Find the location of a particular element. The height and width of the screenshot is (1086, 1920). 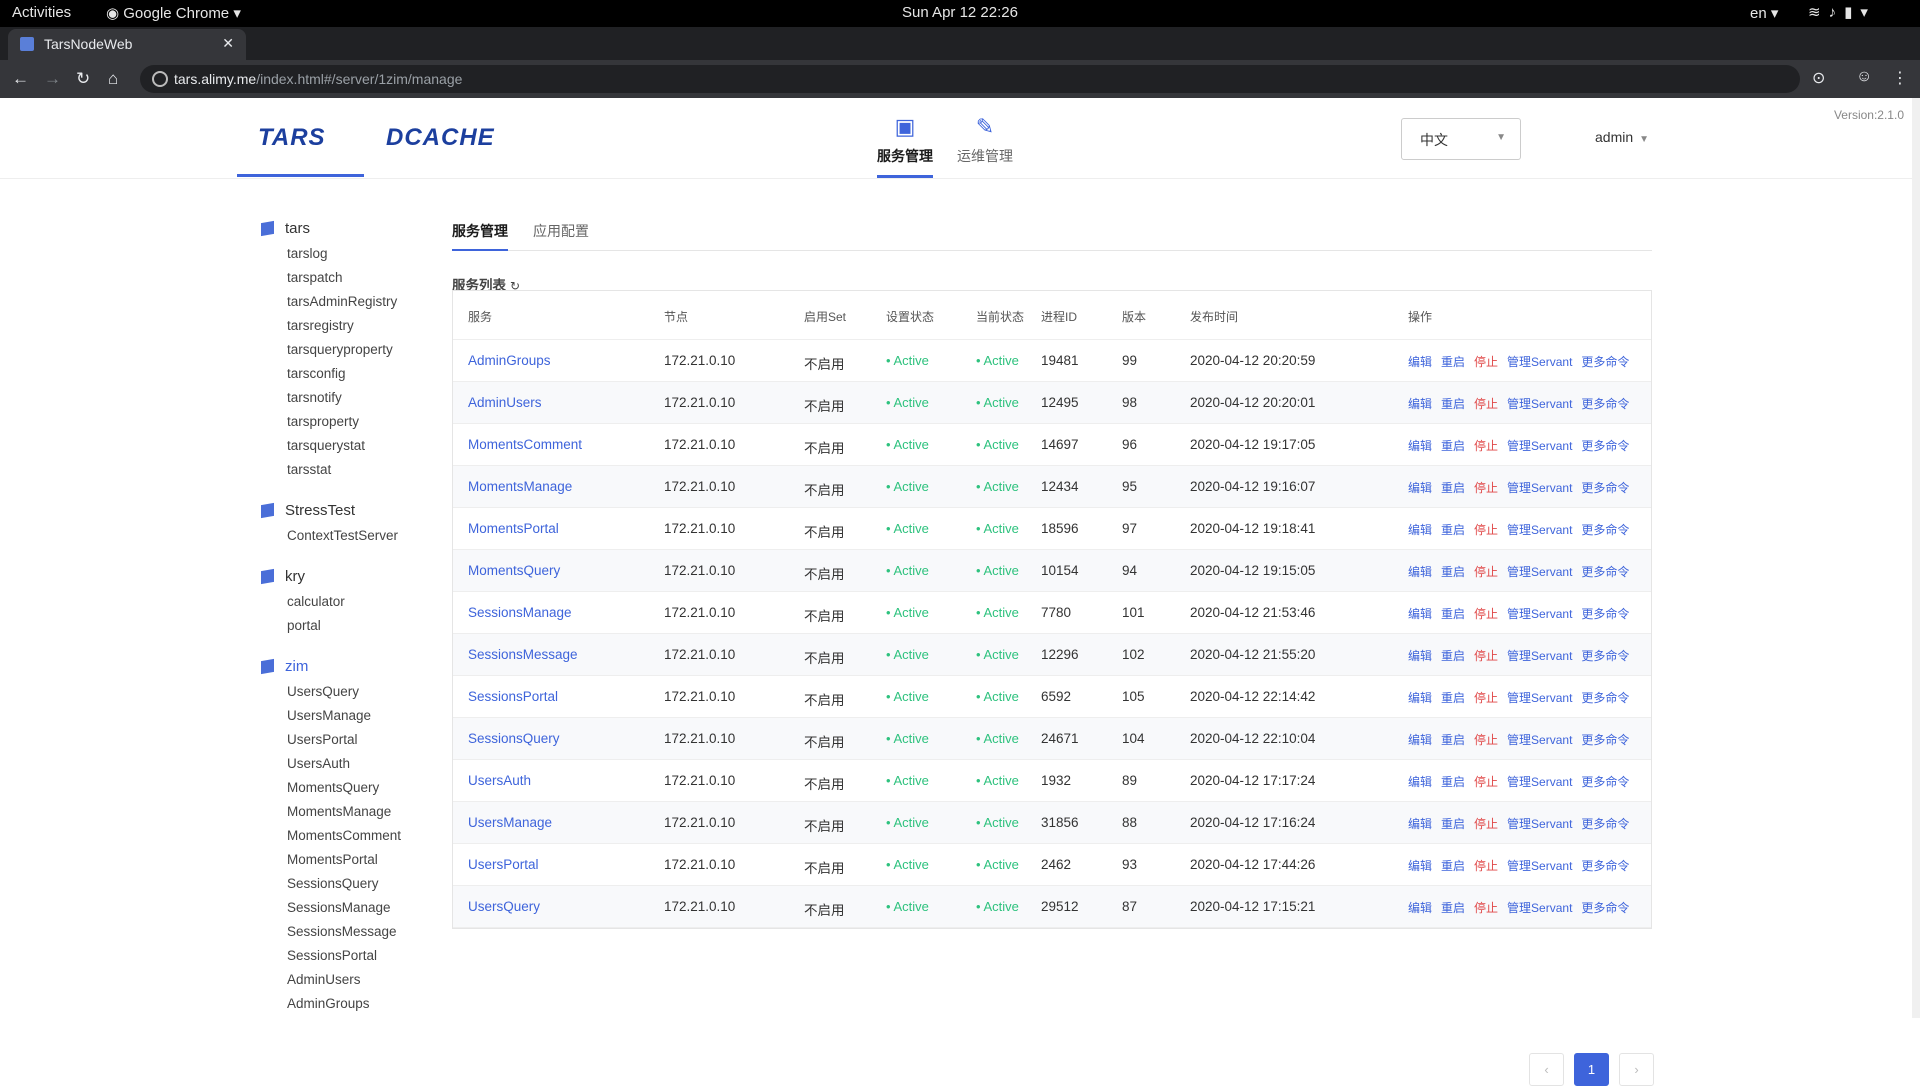

reload-icon: ↻ is located at coordinates (83, 79).